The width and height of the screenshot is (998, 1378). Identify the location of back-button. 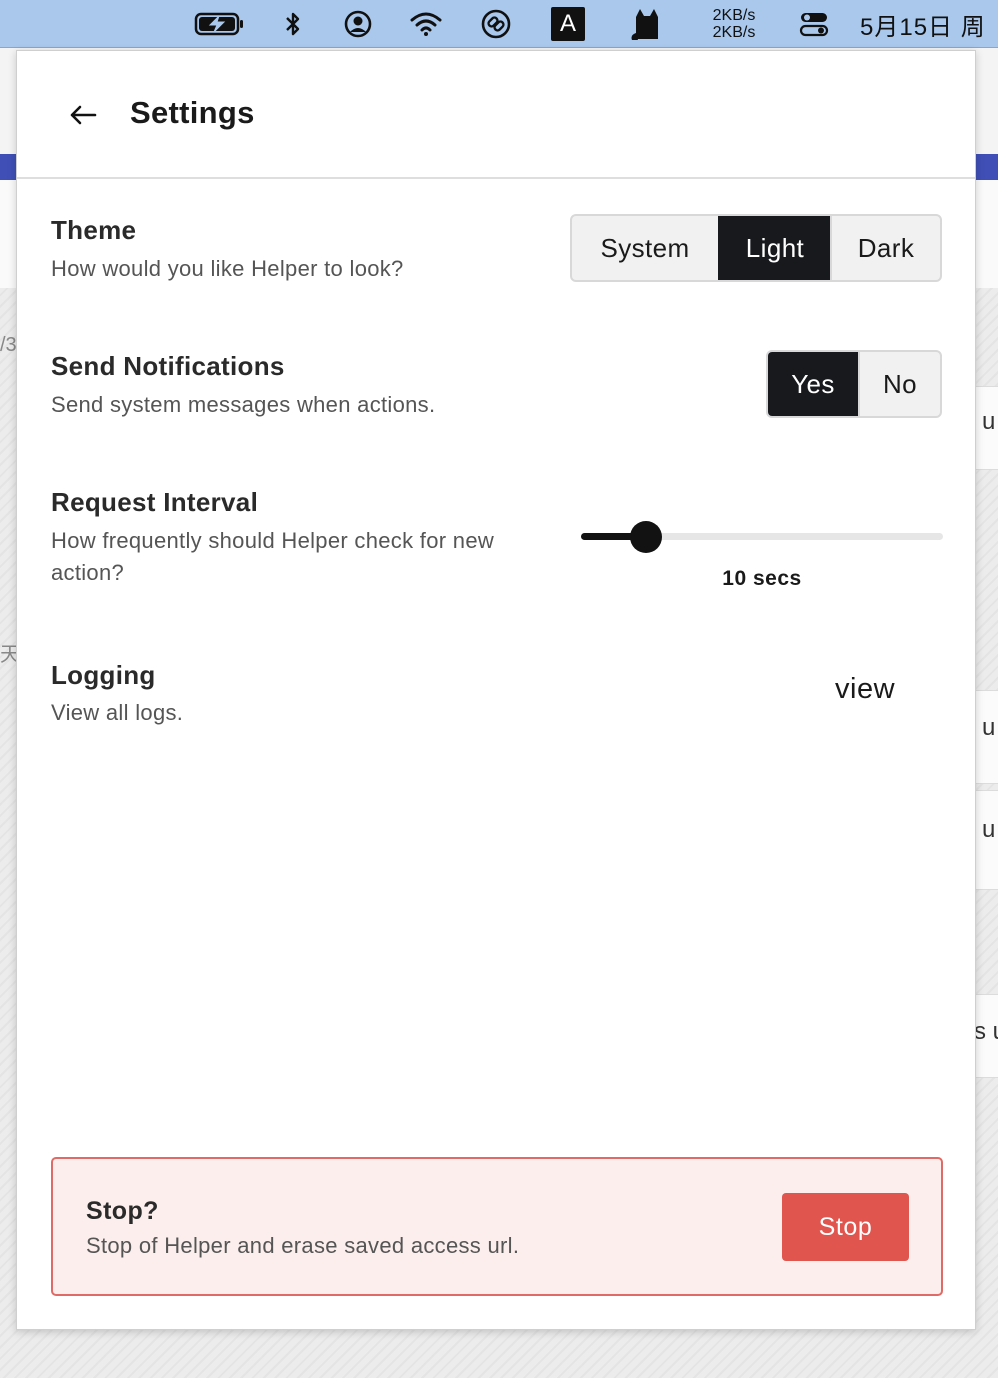
(83, 115).